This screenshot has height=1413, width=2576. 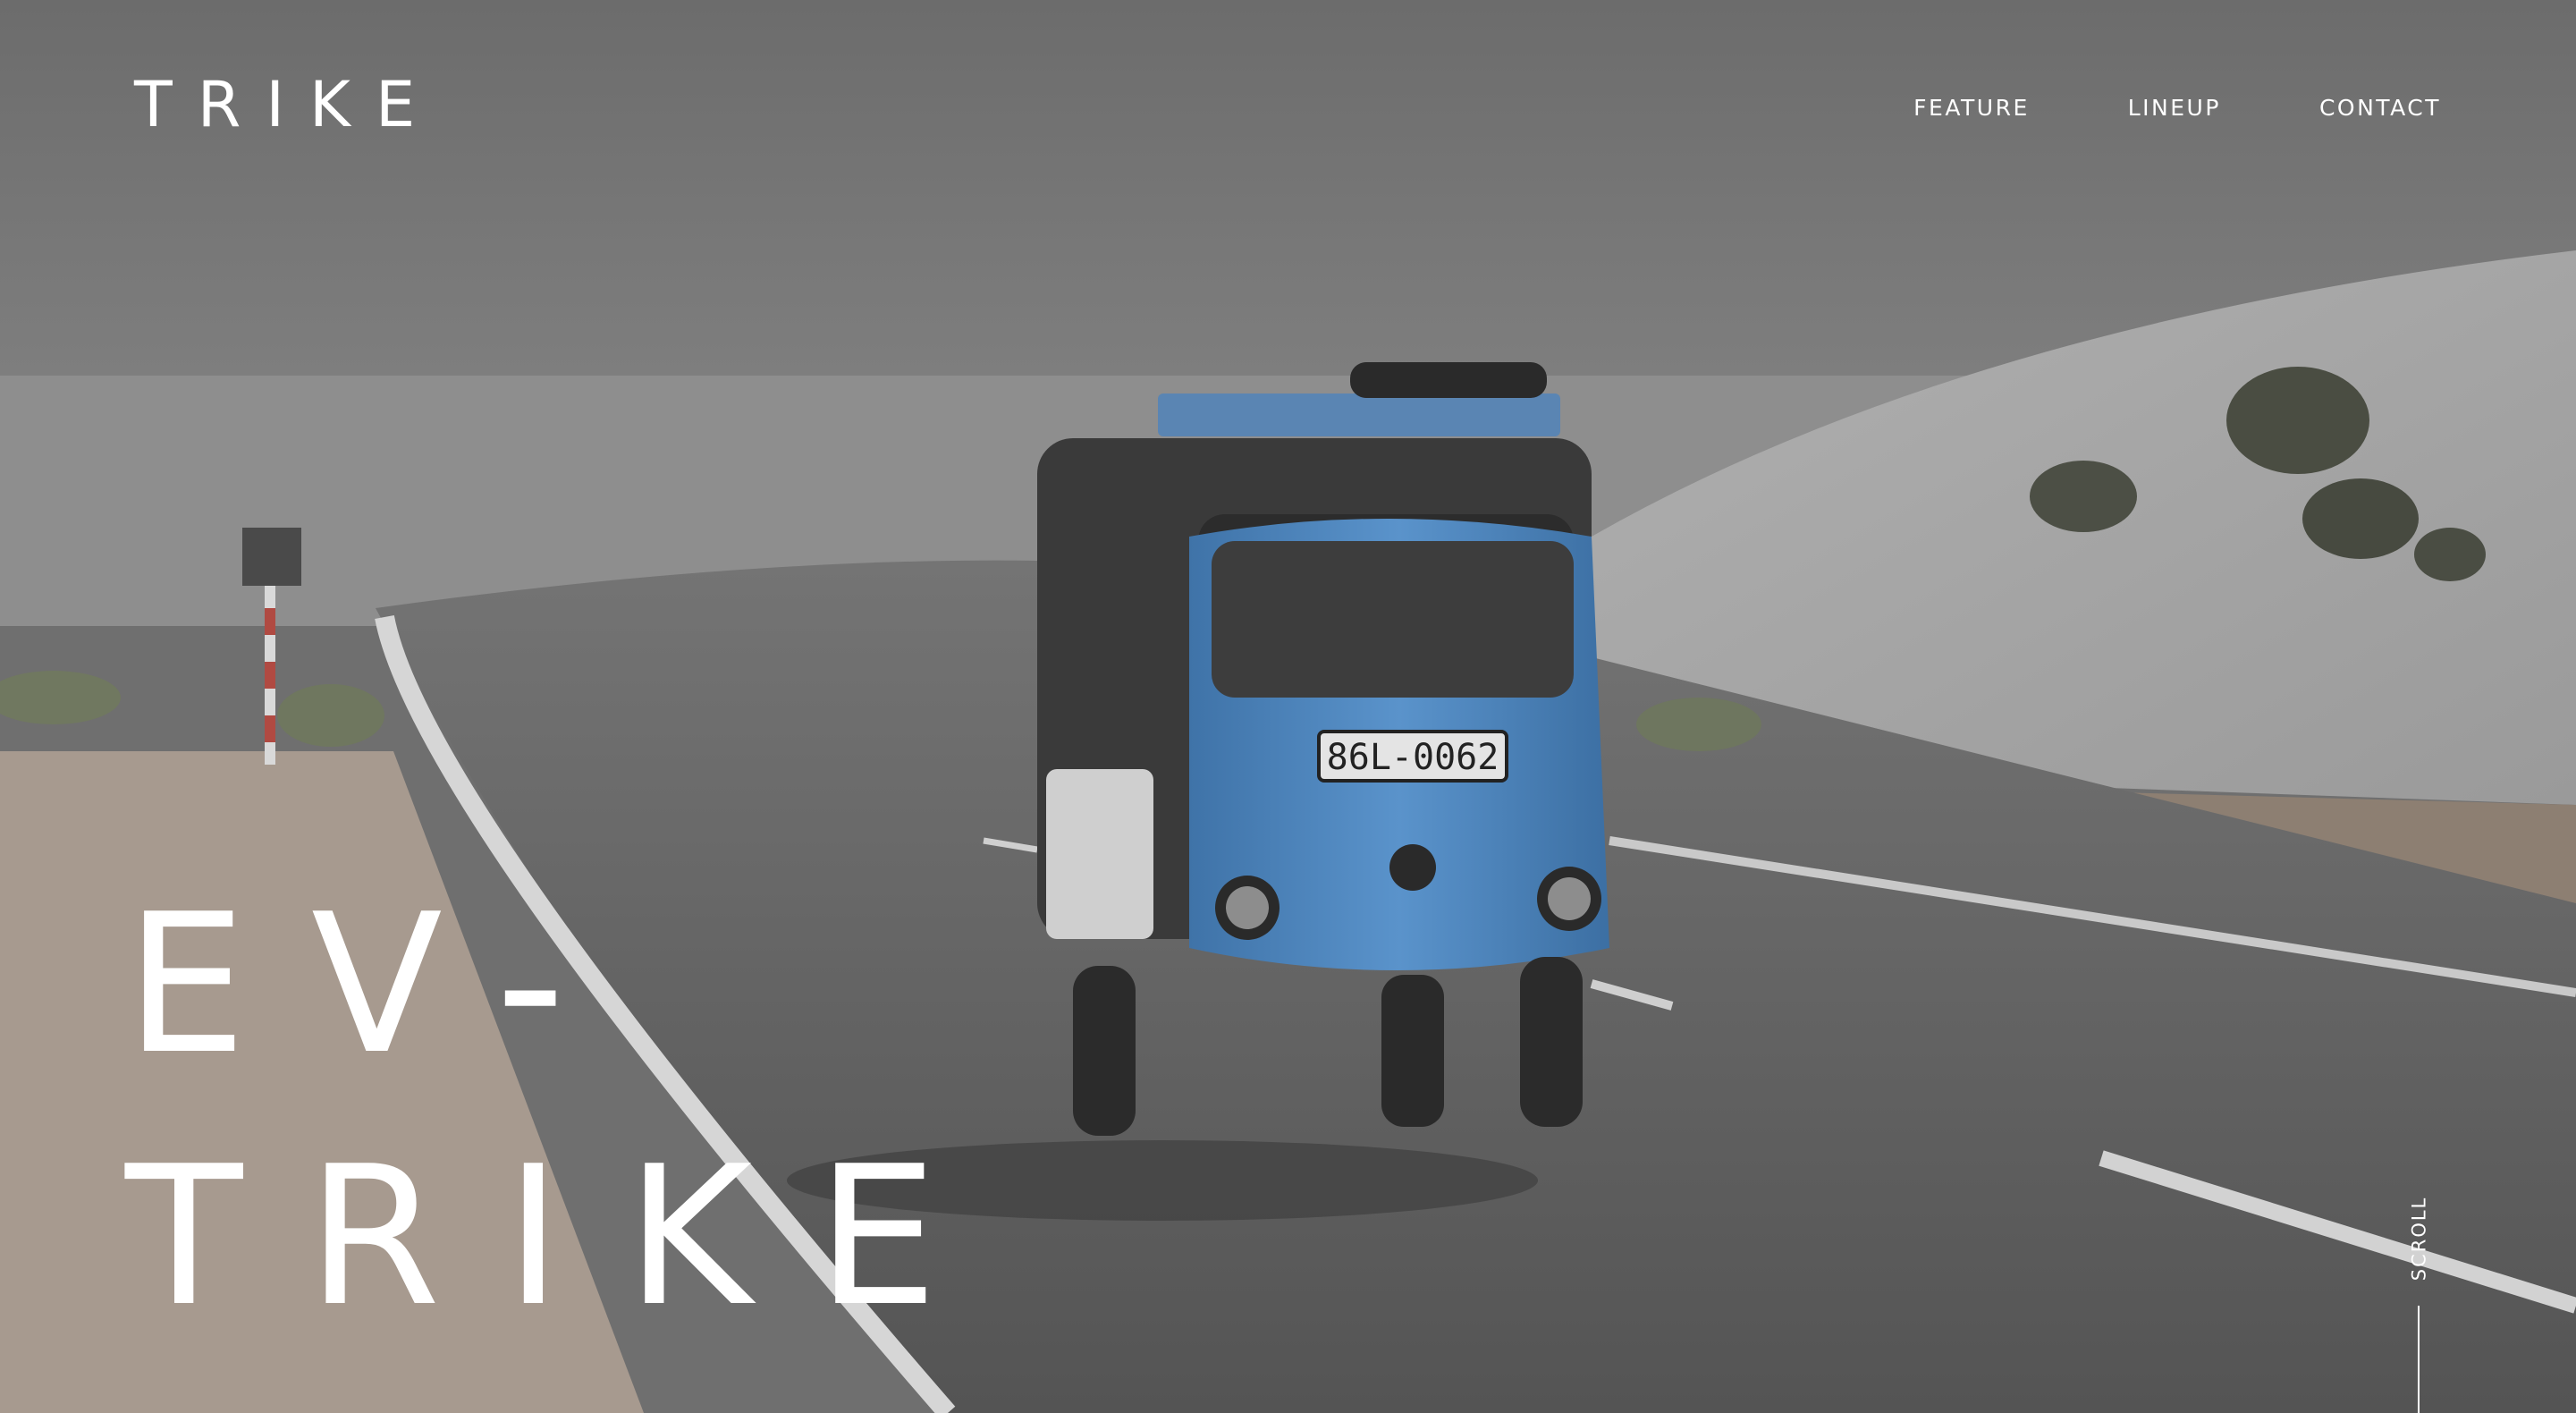 I want to click on nav-item-contact: CONTACT, so click(x=2380, y=108).